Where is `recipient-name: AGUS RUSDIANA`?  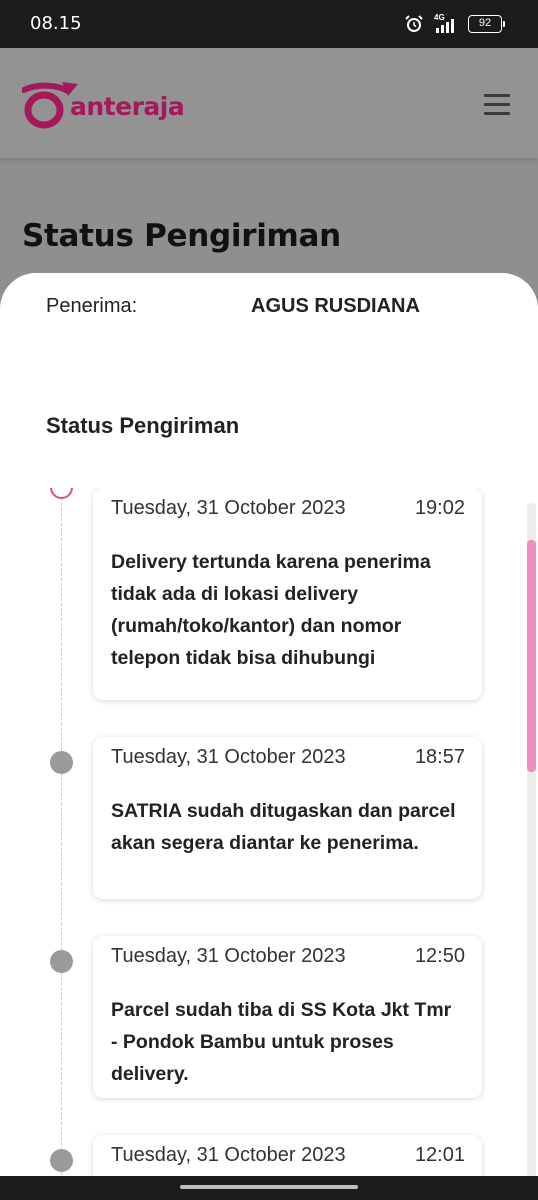 recipient-name: AGUS RUSDIANA is located at coordinates (335, 306).